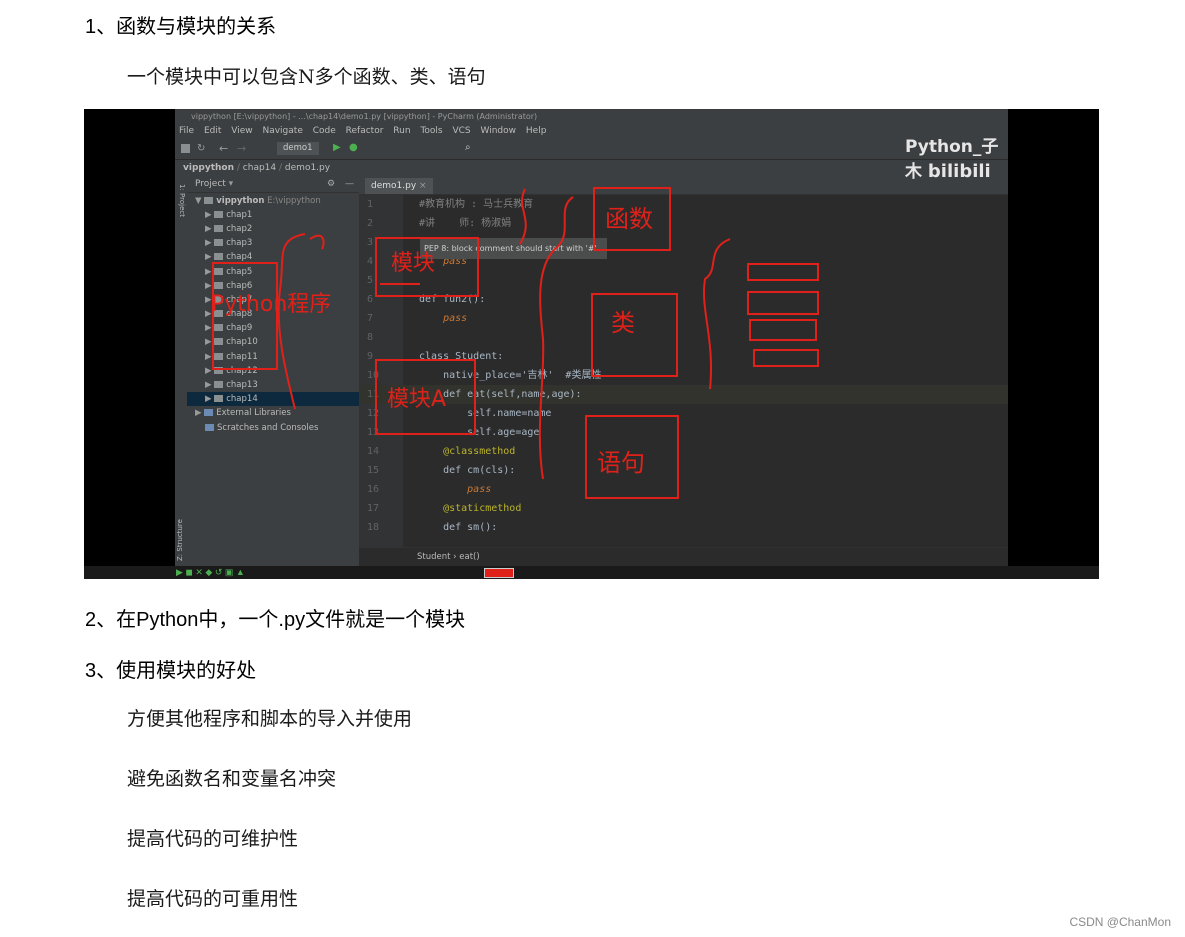 Image resolution: width=1185 pixels, height=937 pixels. I want to click on csdn-watermark: CSDN @ChanMon, so click(1120, 922).